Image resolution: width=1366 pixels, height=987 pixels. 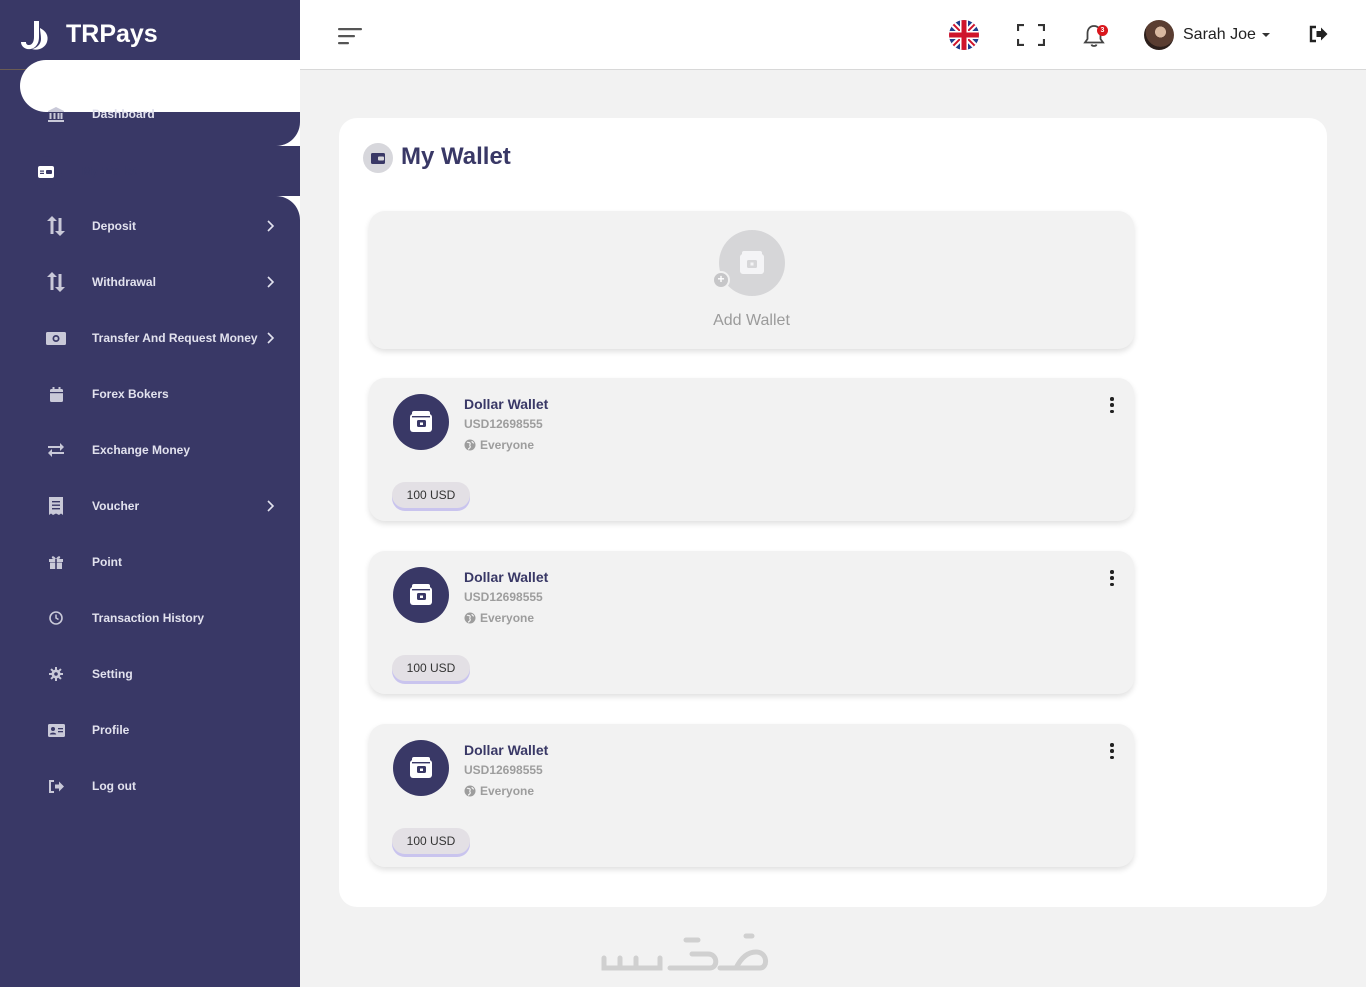 I want to click on watermark-logo, so click(x=684, y=952).